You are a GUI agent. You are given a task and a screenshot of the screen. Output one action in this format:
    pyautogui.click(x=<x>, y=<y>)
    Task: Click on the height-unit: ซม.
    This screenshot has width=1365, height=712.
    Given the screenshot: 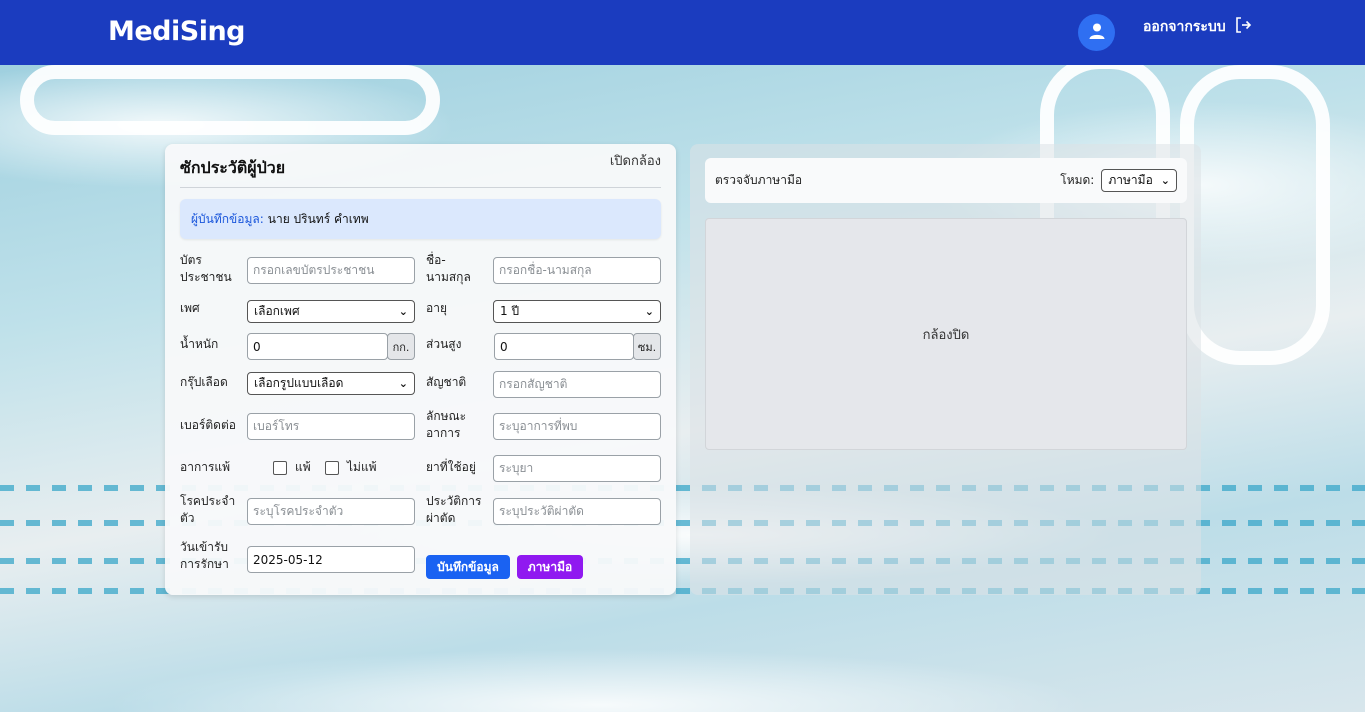 What is the action you would take?
    pyautogui.click(x=647, y=346)
    